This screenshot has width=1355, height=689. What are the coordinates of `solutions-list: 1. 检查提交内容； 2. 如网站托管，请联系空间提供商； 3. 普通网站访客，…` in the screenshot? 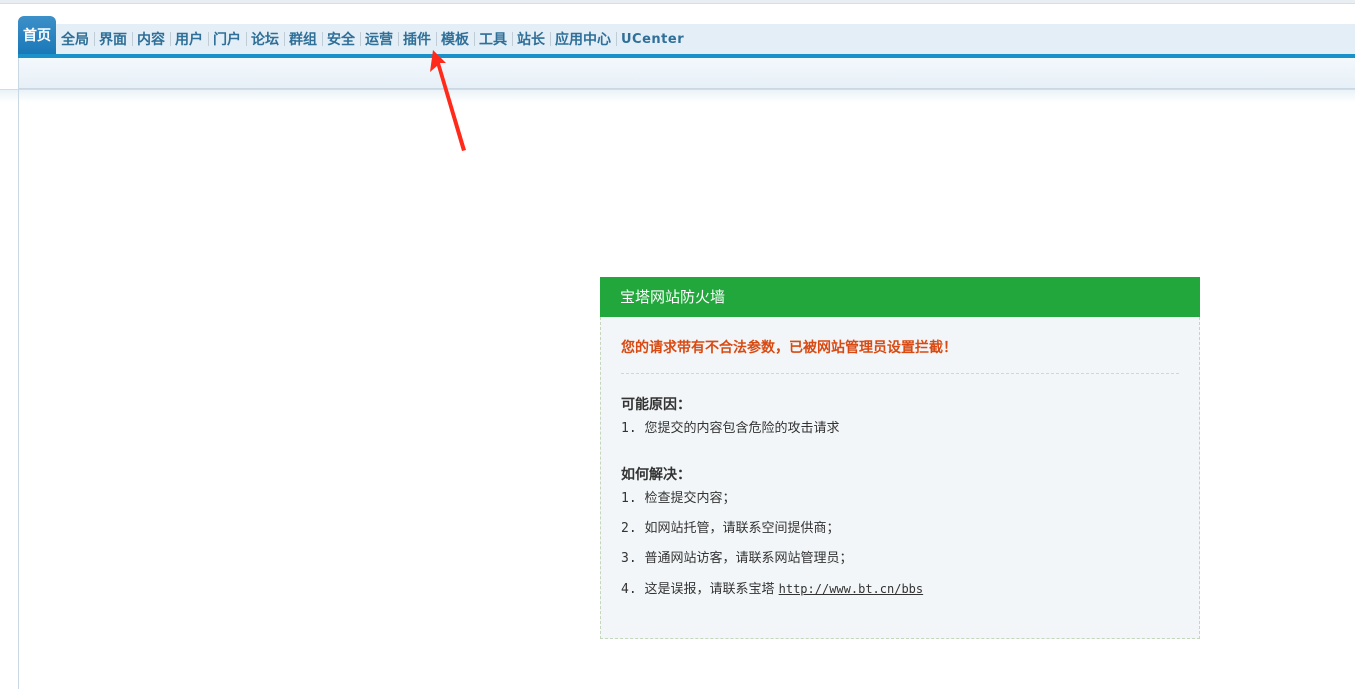 It's located at (900, 544).